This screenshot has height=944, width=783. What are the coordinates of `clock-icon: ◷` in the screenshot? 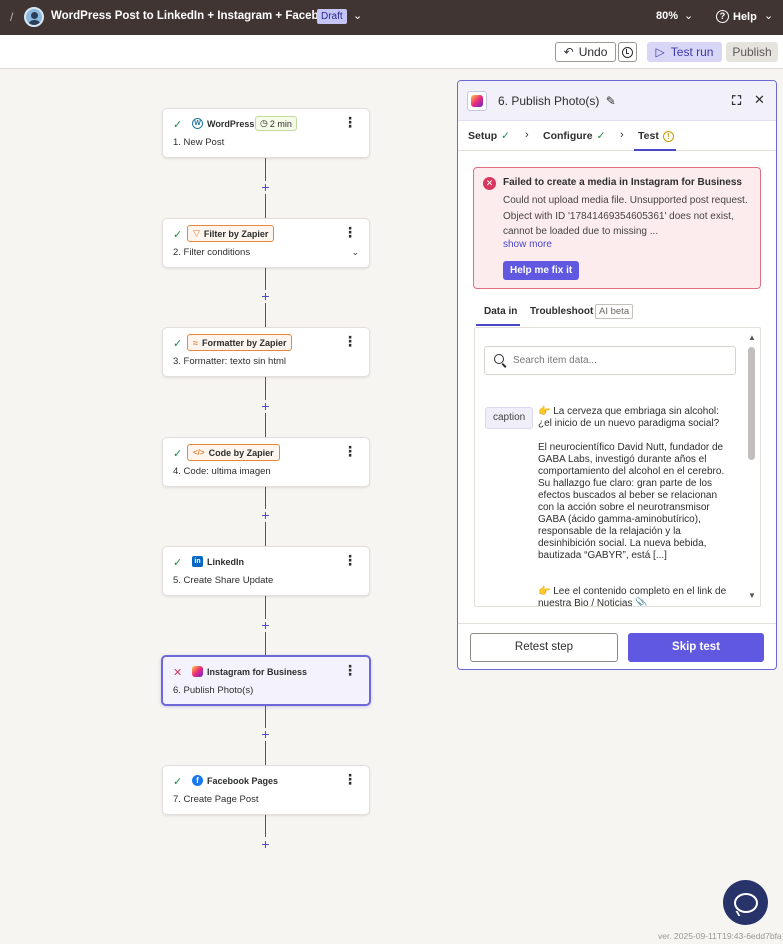 It's located at (264, 123).